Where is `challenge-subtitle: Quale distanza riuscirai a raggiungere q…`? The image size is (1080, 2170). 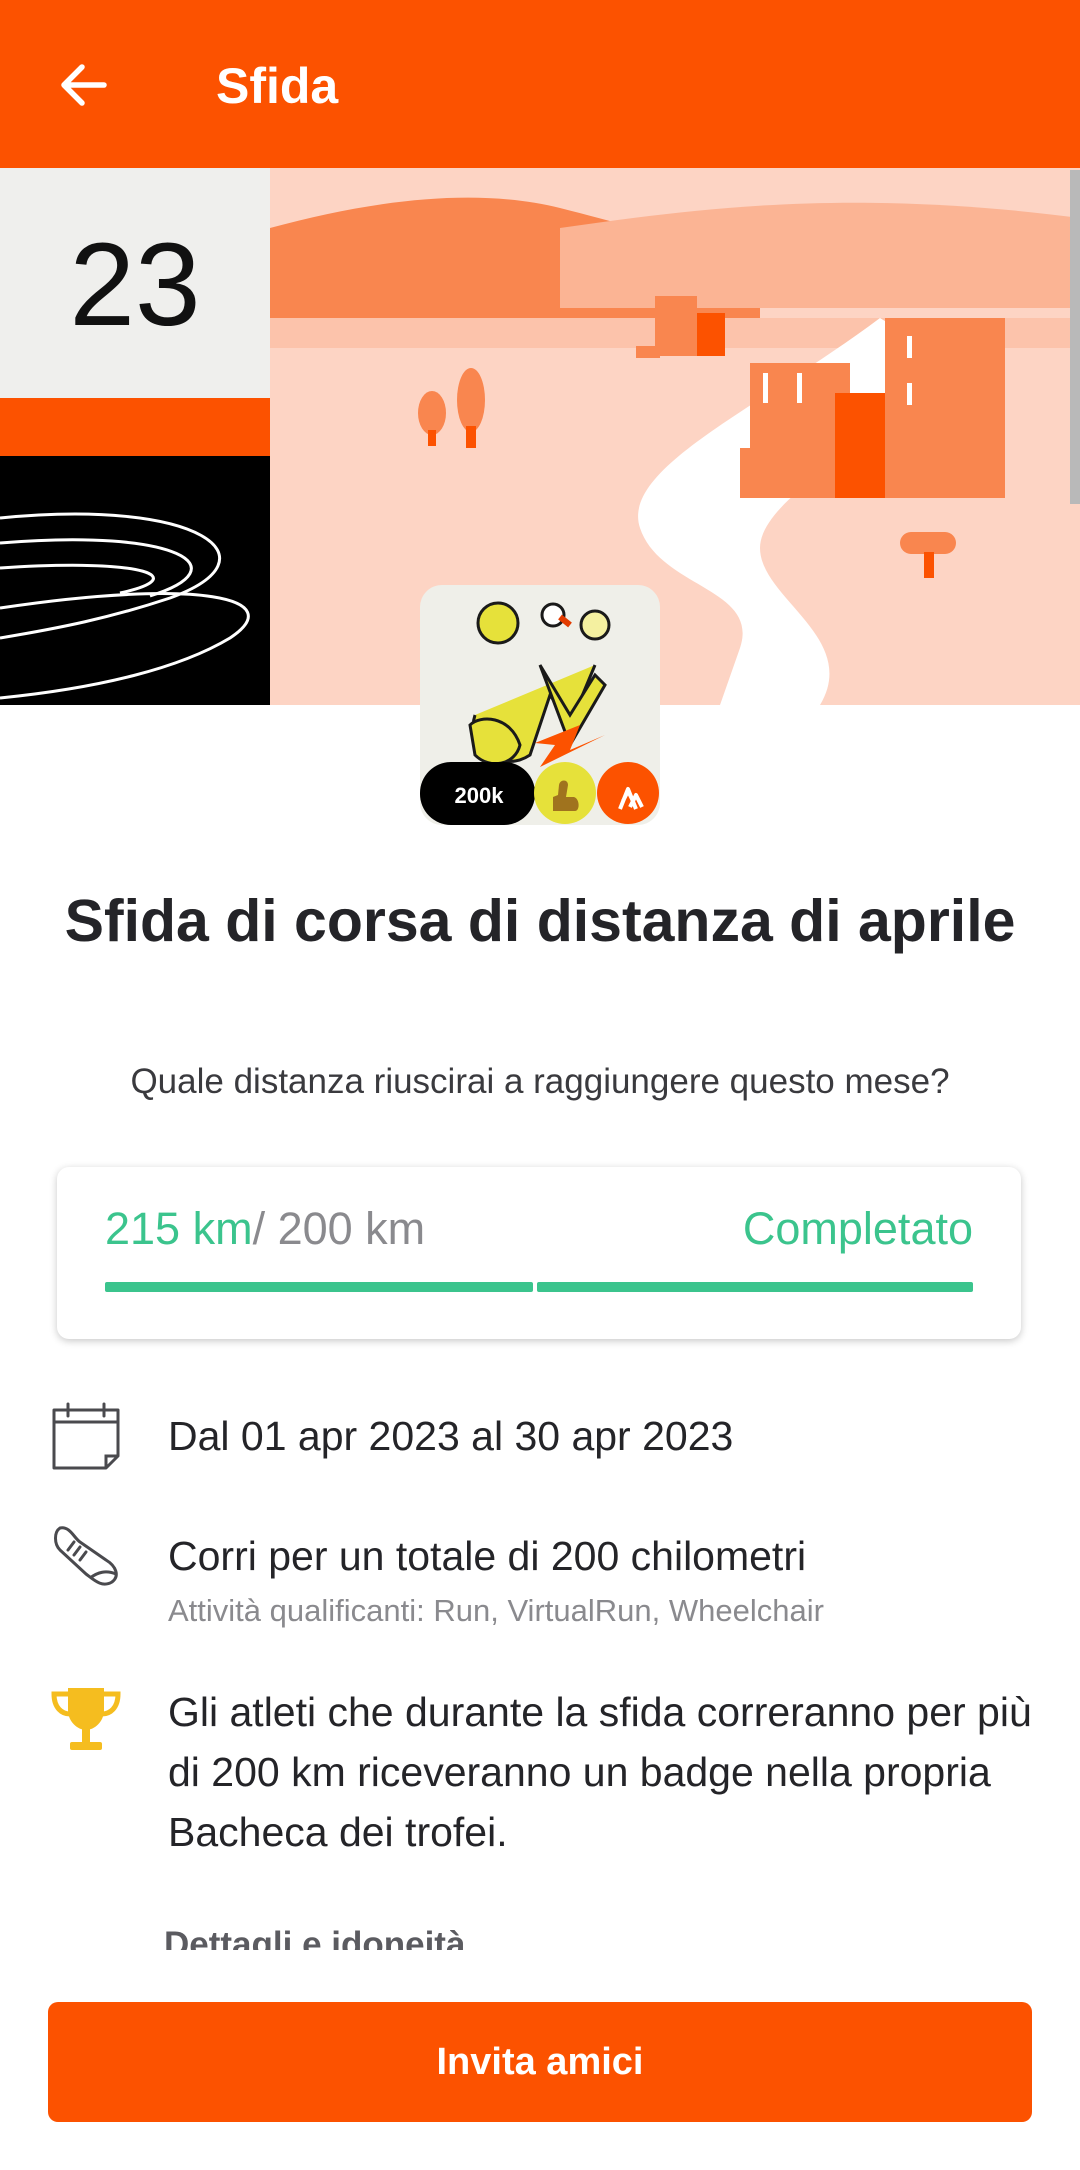 challenge-subtitle: Quale distanza riuscirai a raggiungere q… is located at coordinates (540, 1081).